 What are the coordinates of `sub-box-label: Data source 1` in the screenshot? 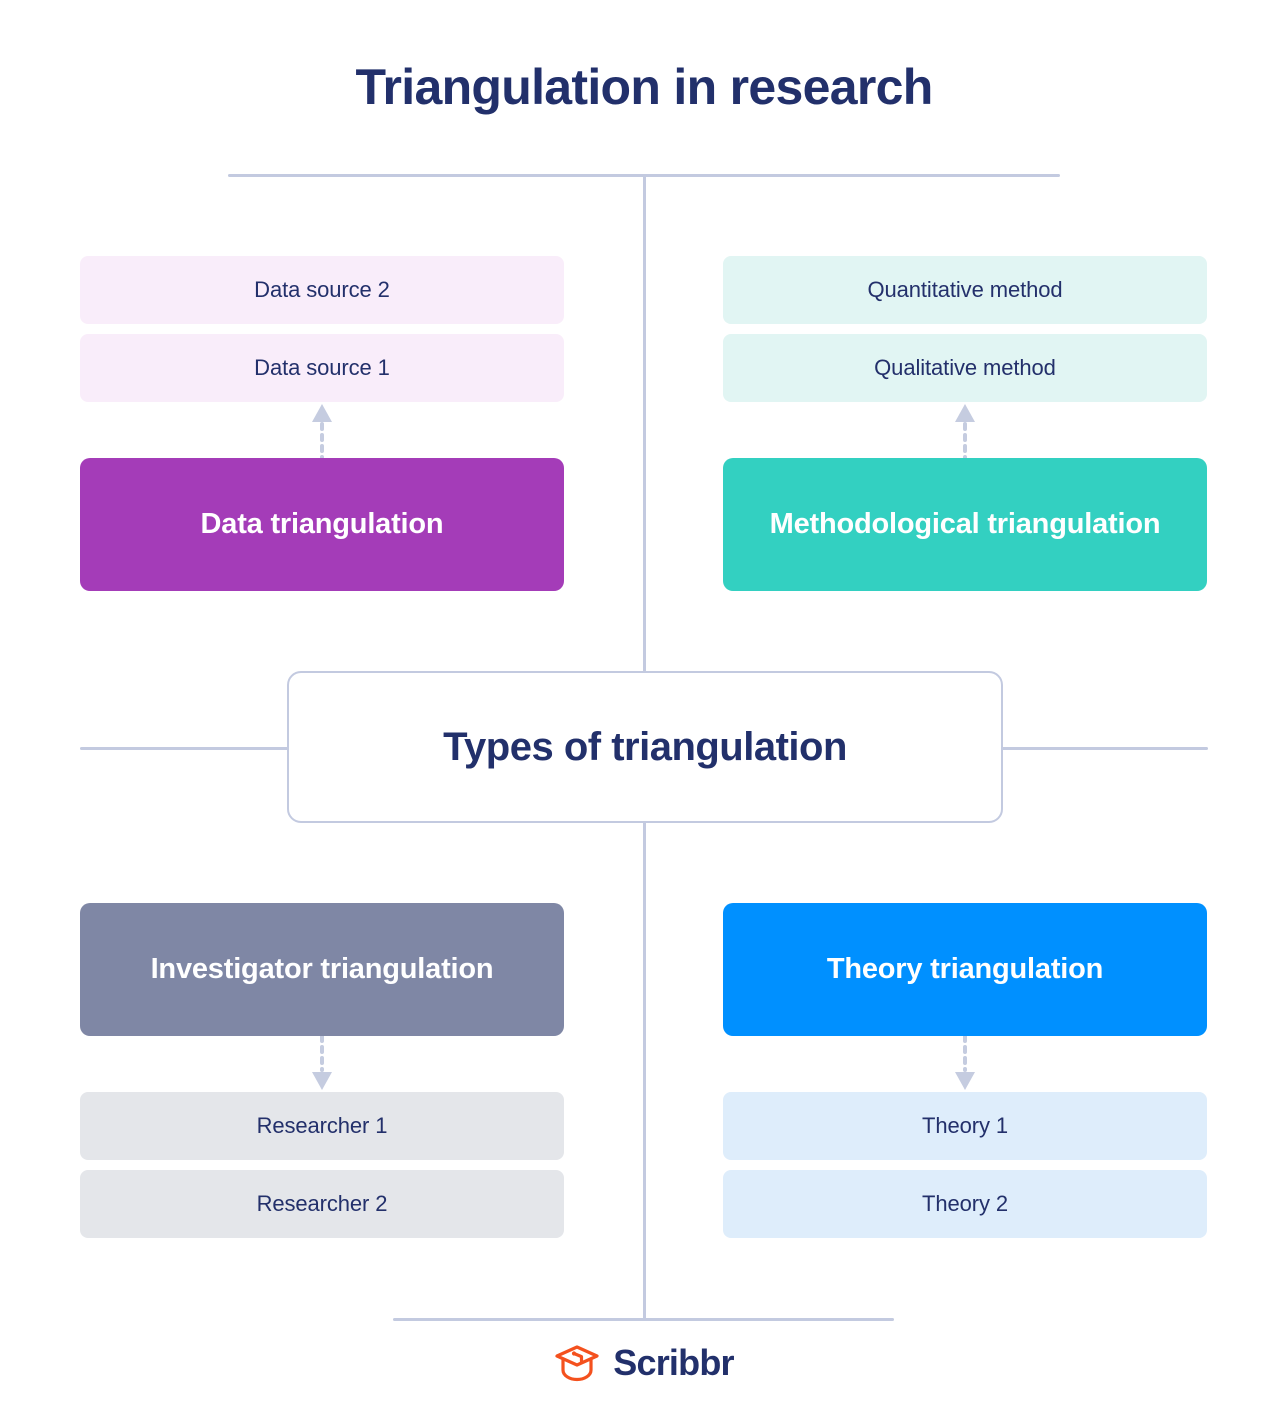 It's located at (322, 367).